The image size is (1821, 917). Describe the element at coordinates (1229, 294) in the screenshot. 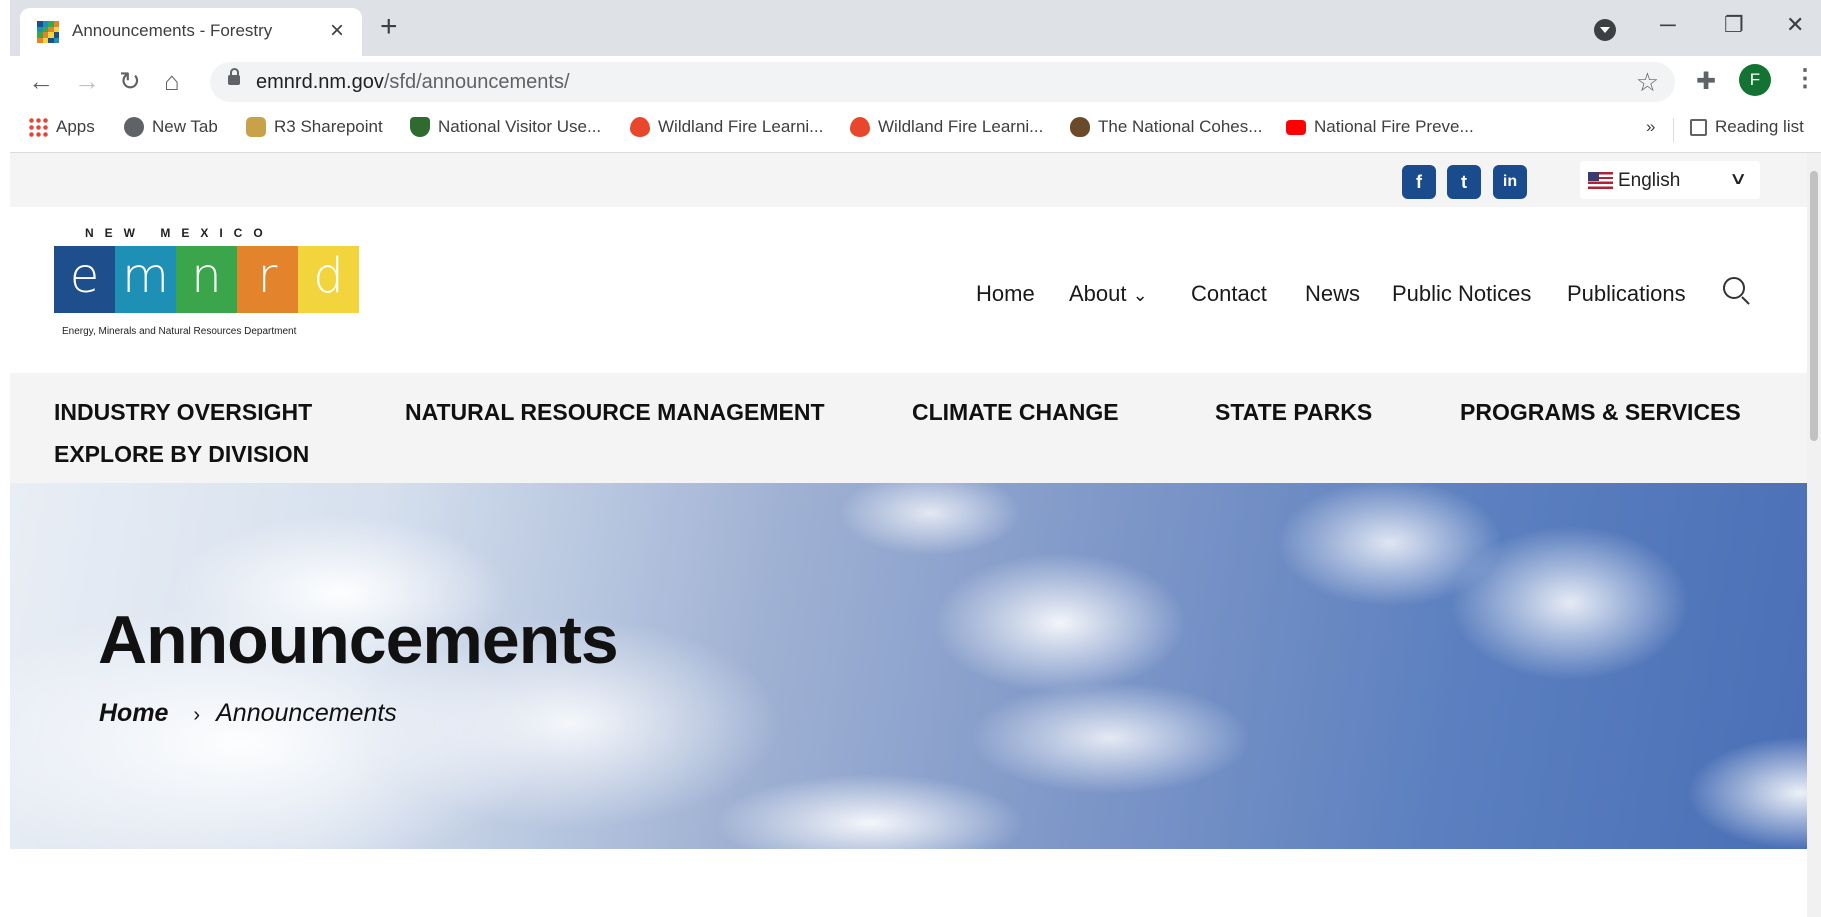

I see `nav-contact: Contact` at that location.